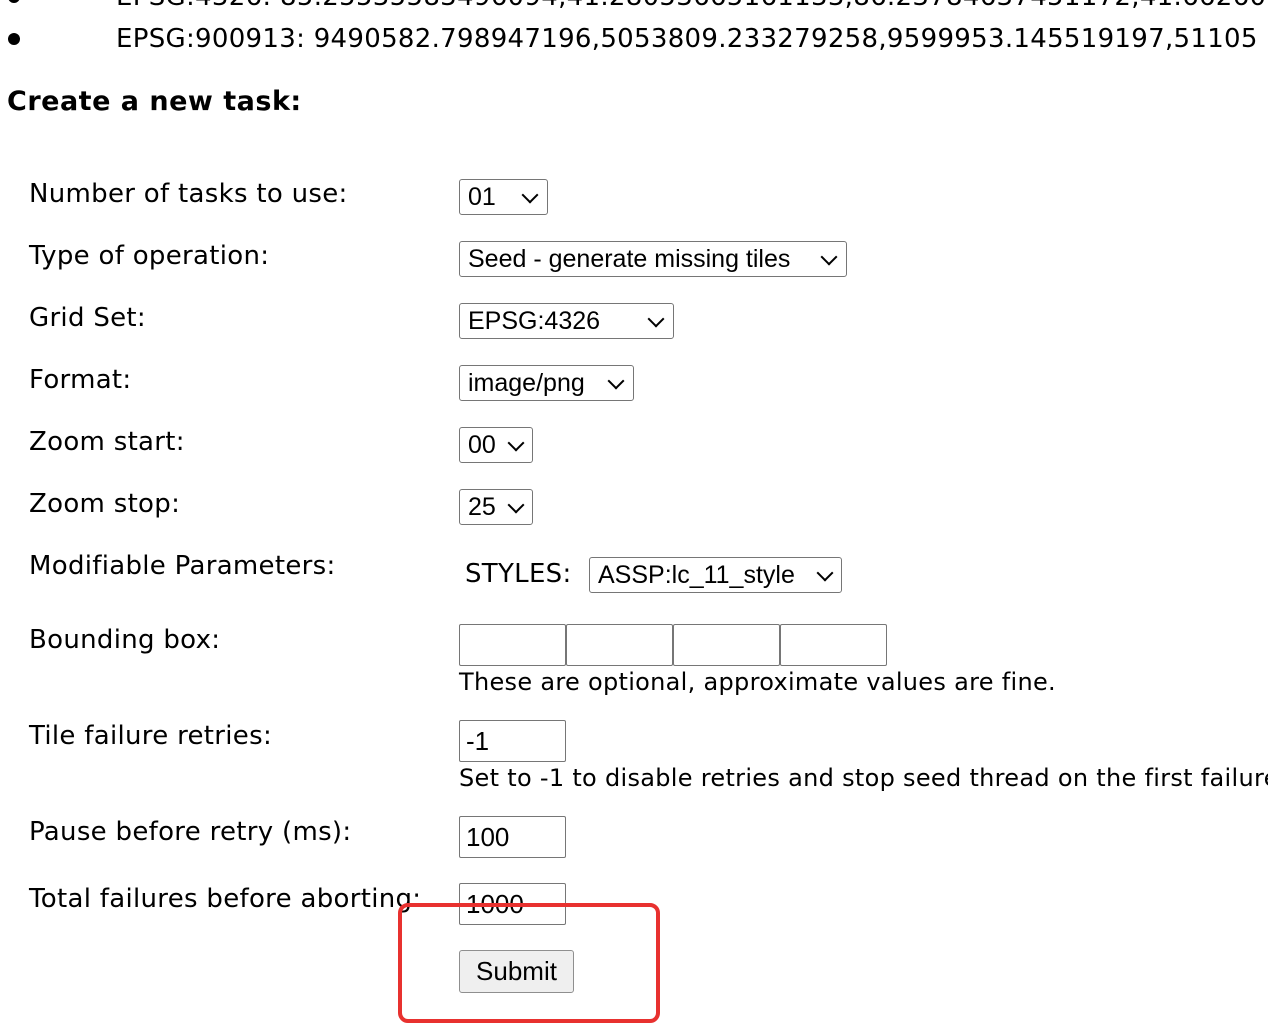 This screenshot has height=1036, width=1268. What do you see at coordinates (188, 194) in the screenshot?
I see `num-tasks-label: Number of tasks to use:` at bounding box center [188, 194].